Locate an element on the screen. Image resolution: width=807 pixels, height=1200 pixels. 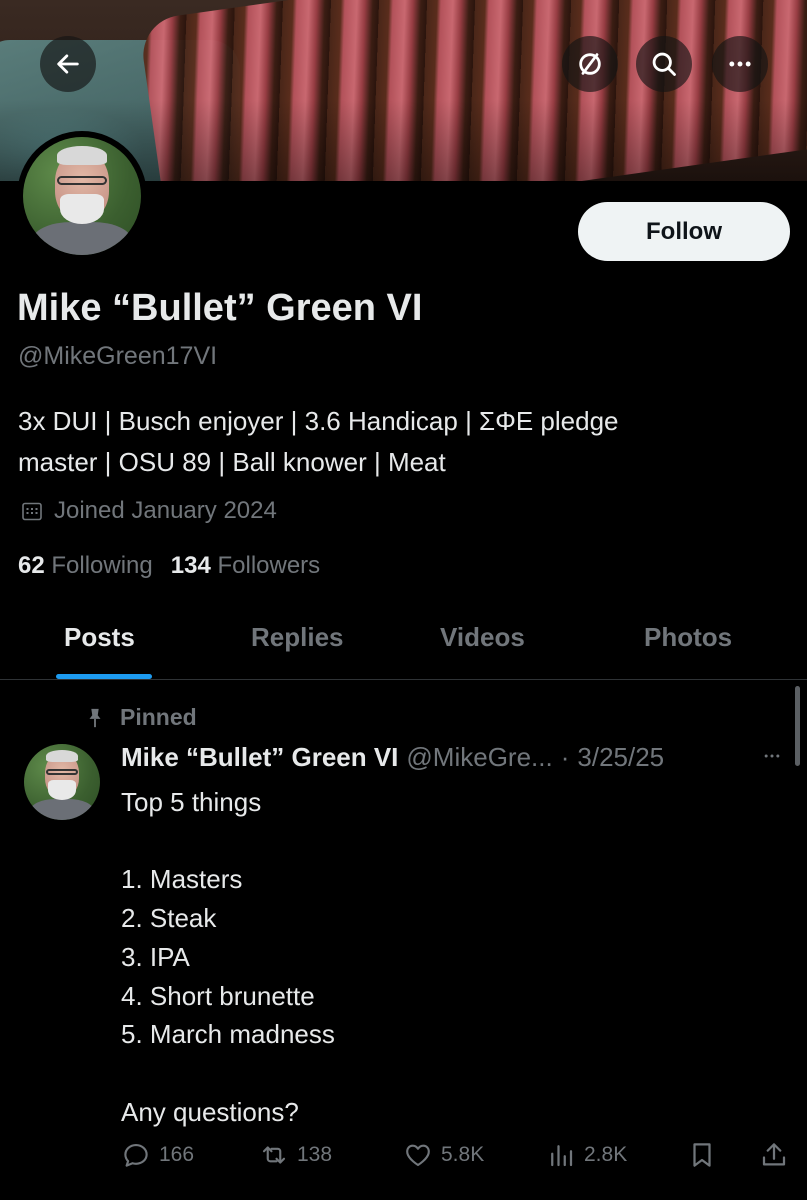
cancel-circle-button is located at coordinates (590, 64).